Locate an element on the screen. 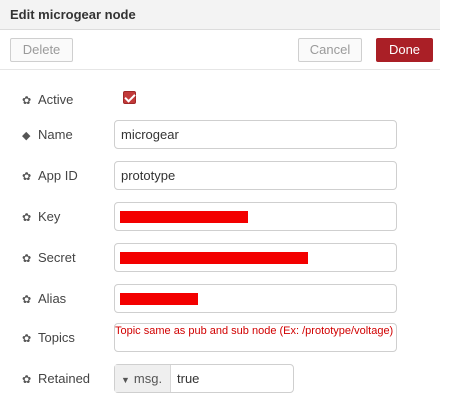  app-id-label: ✿ App ID is located at coordinates (50, 175).